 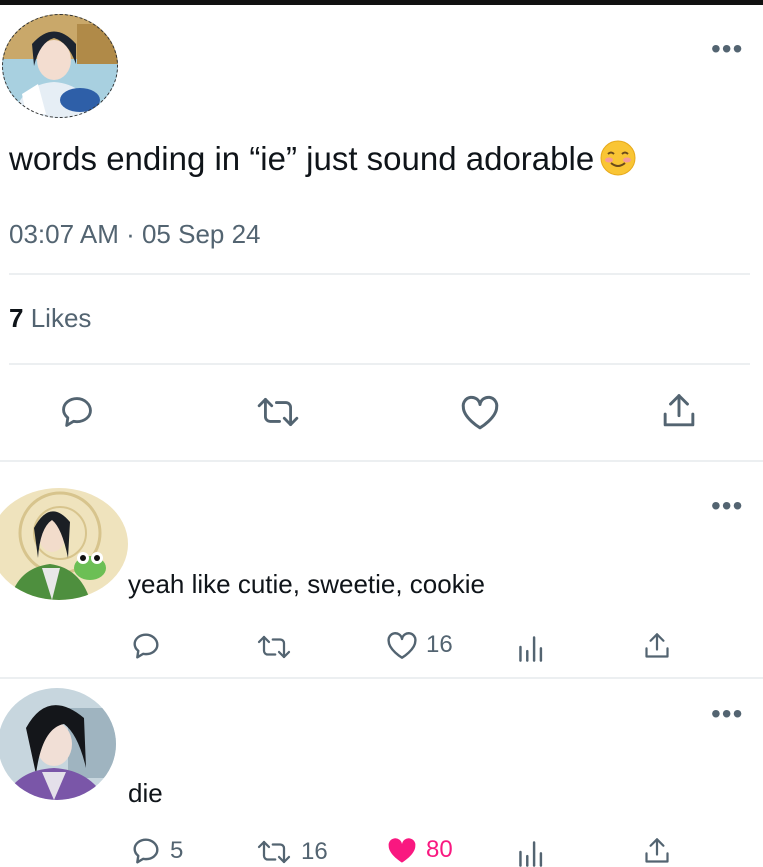 I want to click on bar-chart-icon, so click(x=531, y=649).